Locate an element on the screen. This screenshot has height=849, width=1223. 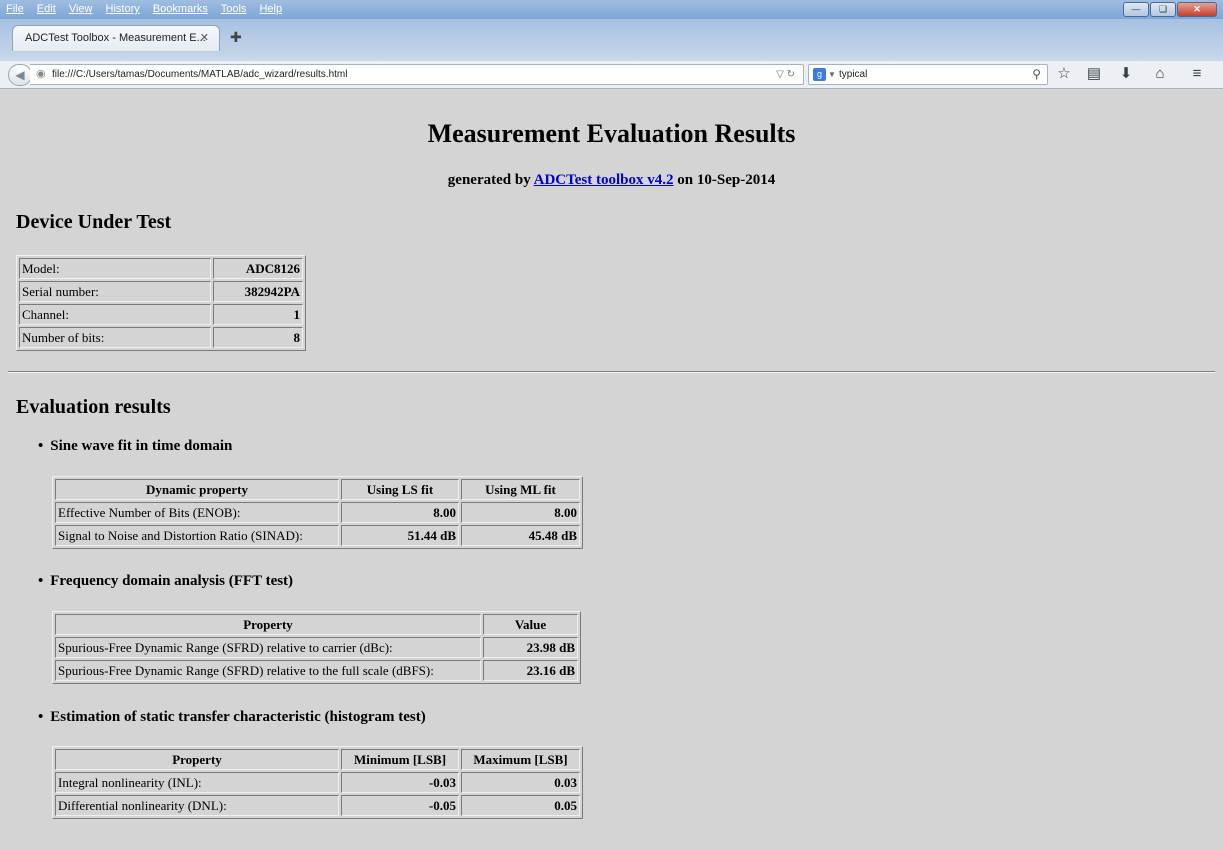
back-arrow-icon: ◀ is located at coordinates (20, 75).